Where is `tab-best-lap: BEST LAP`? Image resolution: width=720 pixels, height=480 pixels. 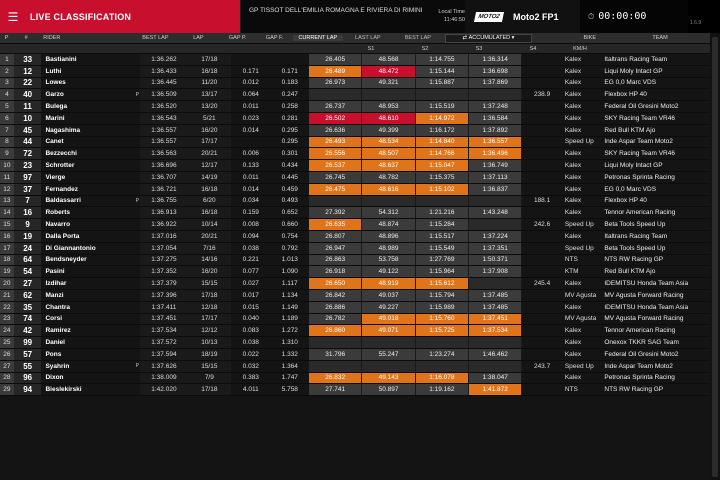
tab-best-lap: BEST LAP is located at coordinates (418, 38).